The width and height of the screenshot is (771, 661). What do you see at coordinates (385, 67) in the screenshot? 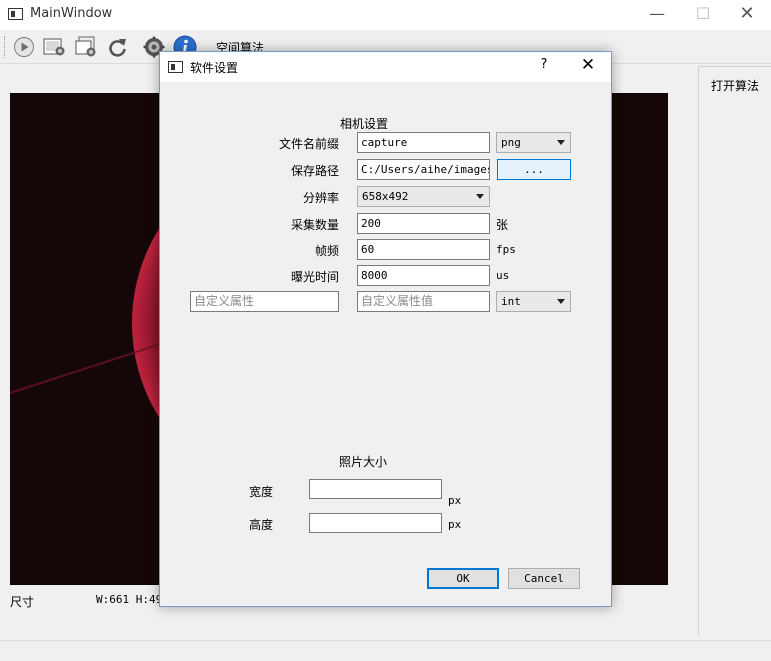
I see `dialog-title-bar: 软件设置 ? ✕` at bounding box center [385, 67].